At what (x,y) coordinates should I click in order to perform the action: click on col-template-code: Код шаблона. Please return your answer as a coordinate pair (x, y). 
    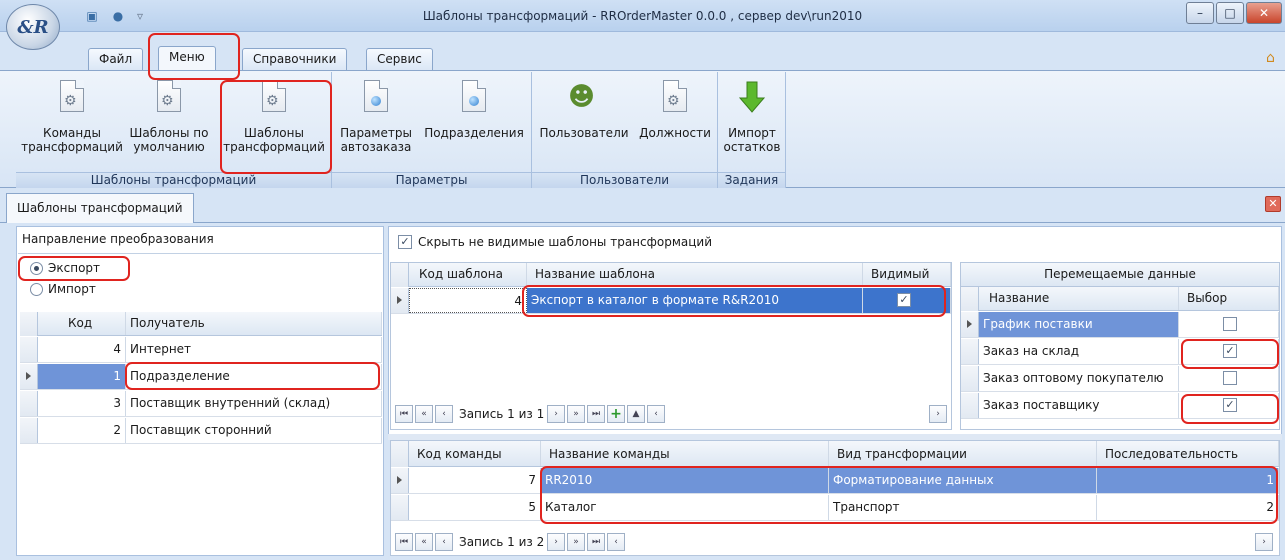
    Looking at the image, I should click on (468, 274).